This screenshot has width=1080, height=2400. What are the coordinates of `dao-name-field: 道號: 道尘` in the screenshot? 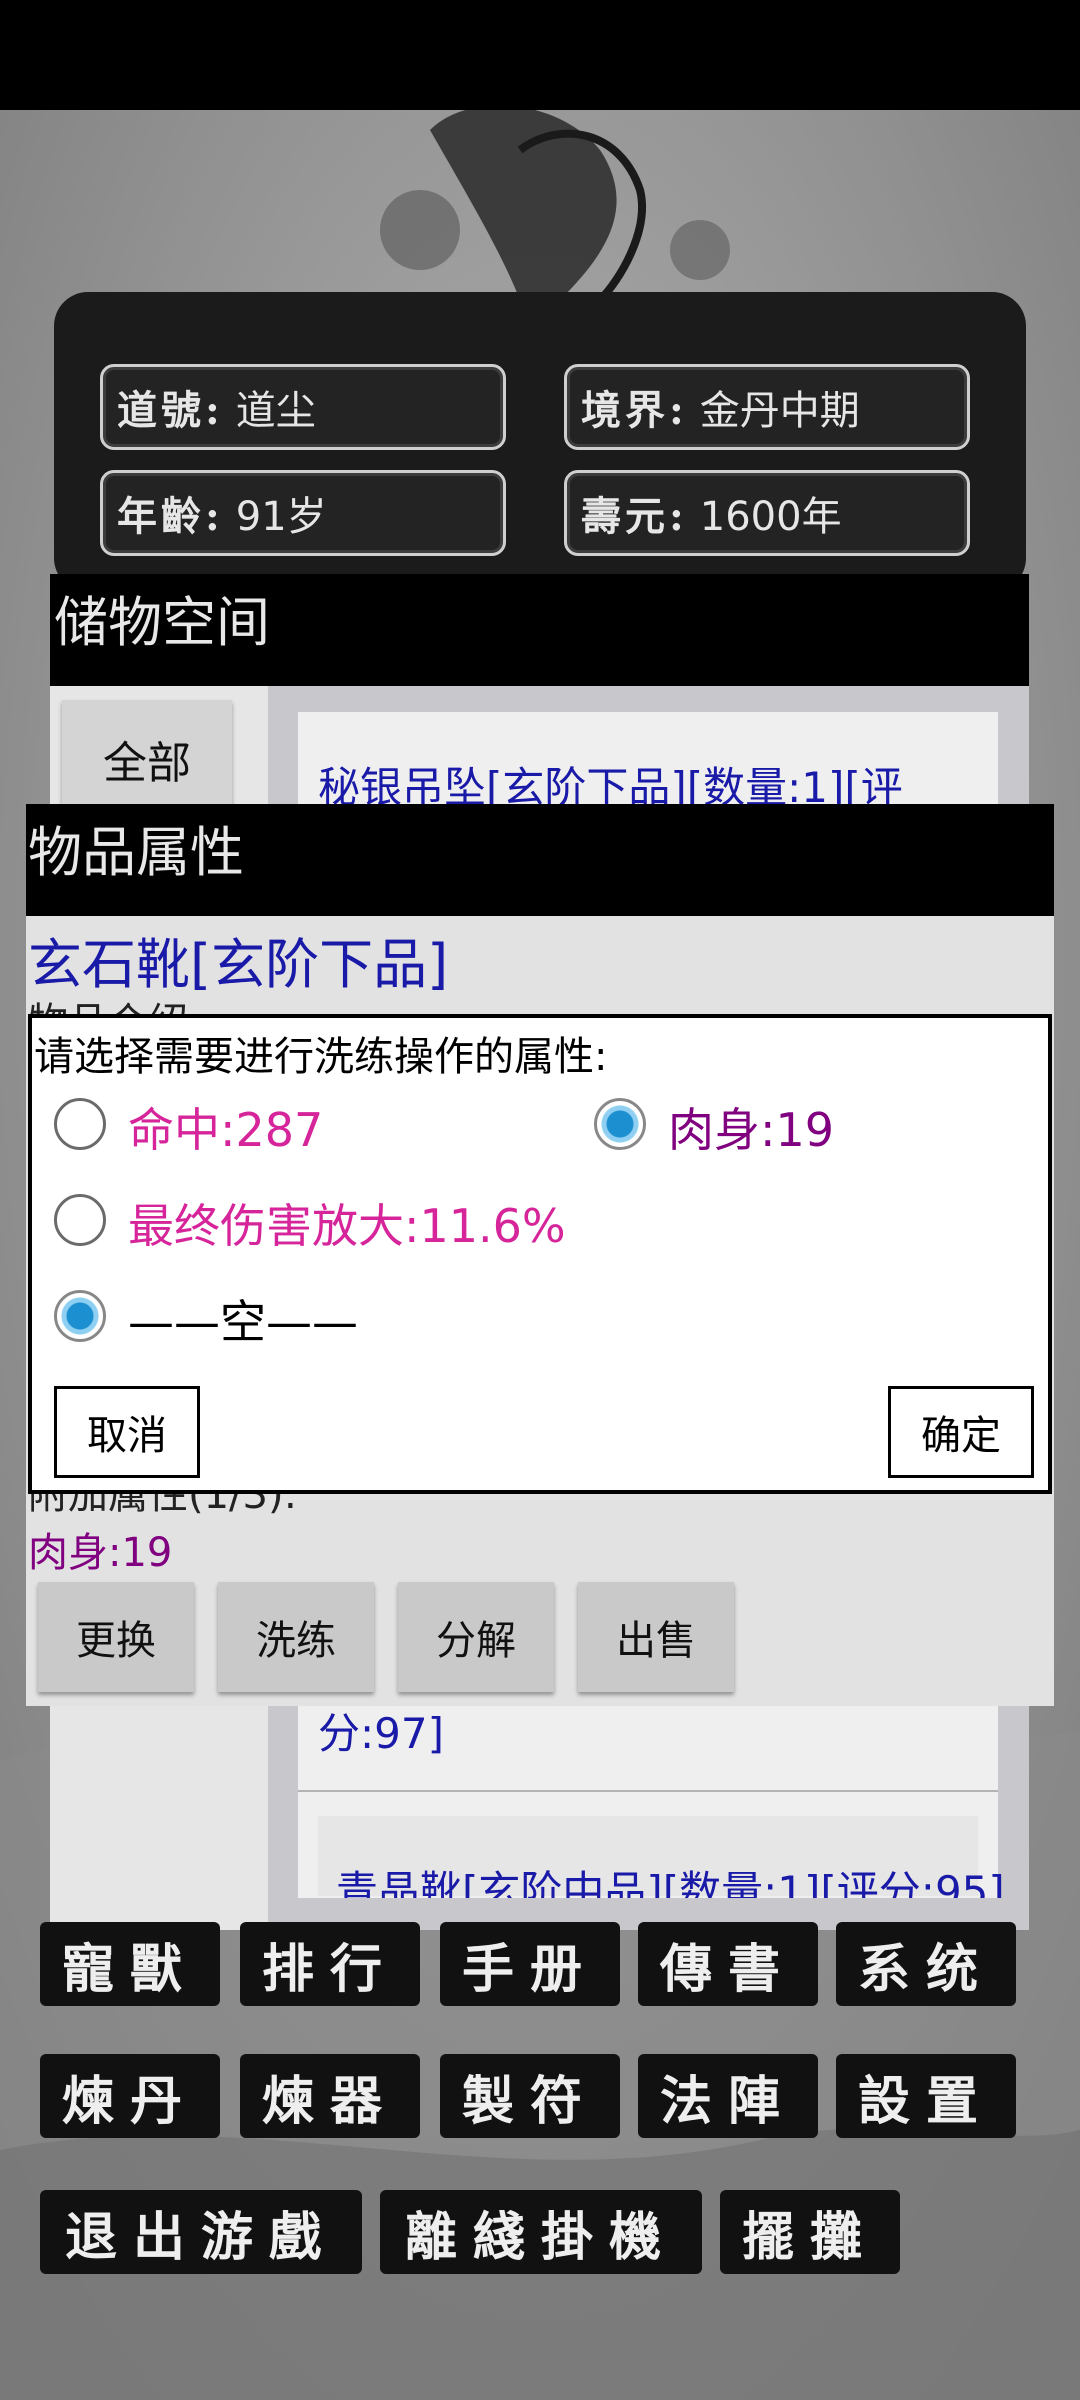 It's located at (303, 407).